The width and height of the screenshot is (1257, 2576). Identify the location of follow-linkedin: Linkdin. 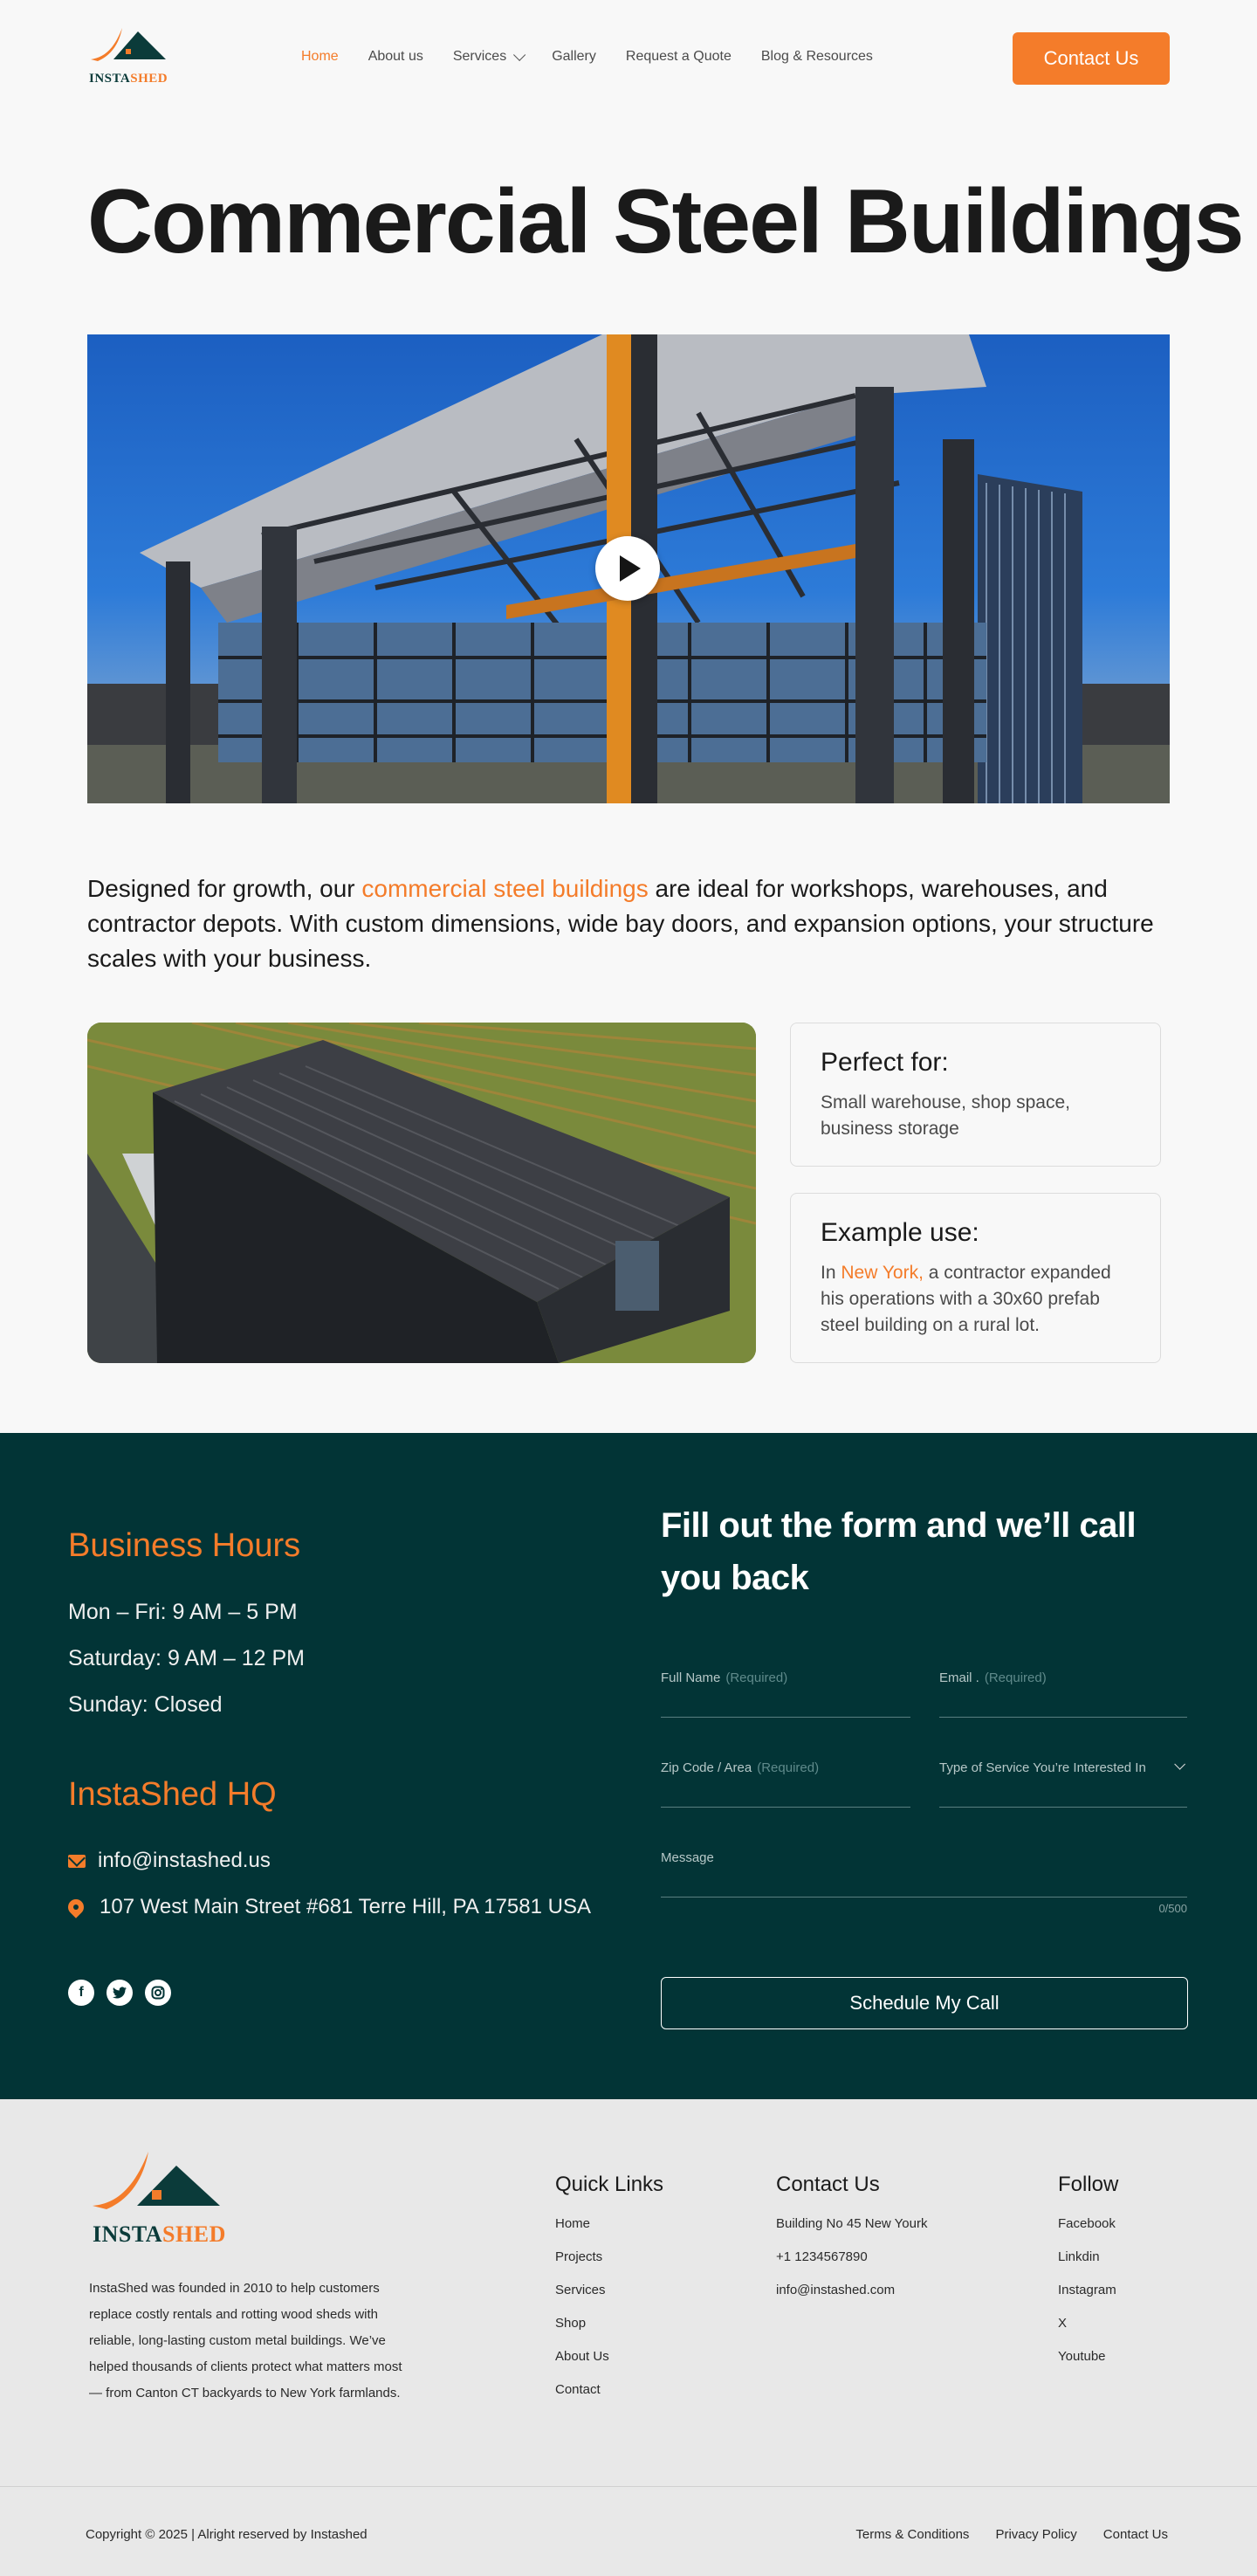
(1088, 2266).